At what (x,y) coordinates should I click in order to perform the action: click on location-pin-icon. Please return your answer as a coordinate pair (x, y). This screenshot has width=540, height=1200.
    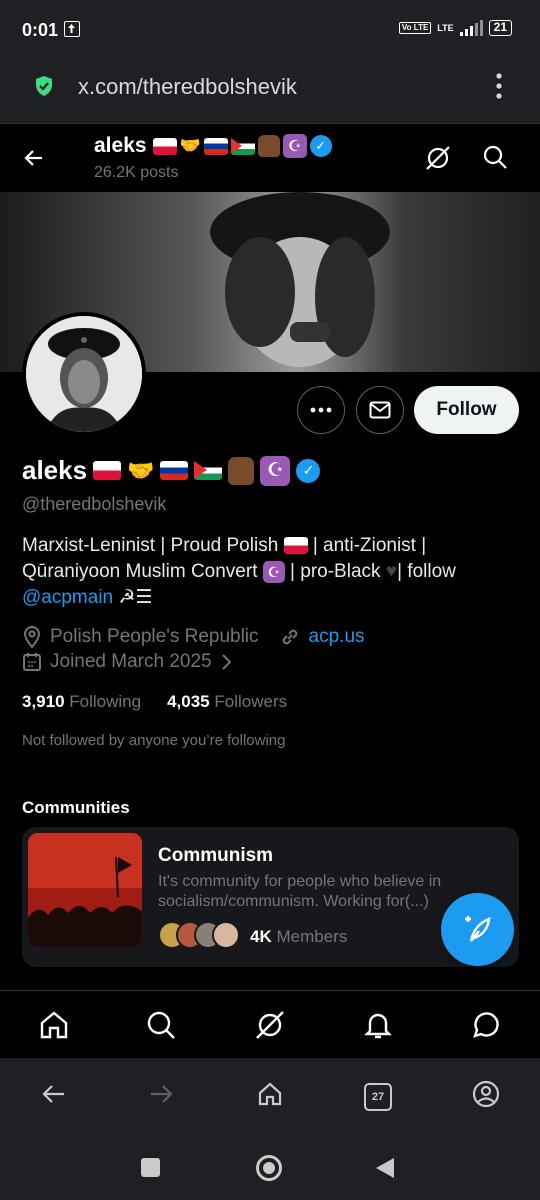
    Looking at the image, I should click on (32, 637).